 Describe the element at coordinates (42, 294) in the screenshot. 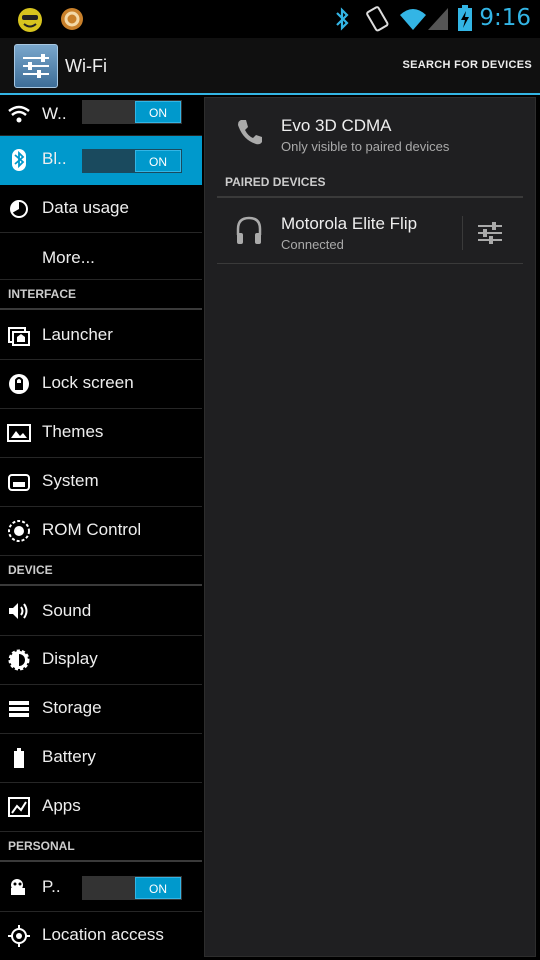

I see `section-header-label: INTERFACE` at that location.